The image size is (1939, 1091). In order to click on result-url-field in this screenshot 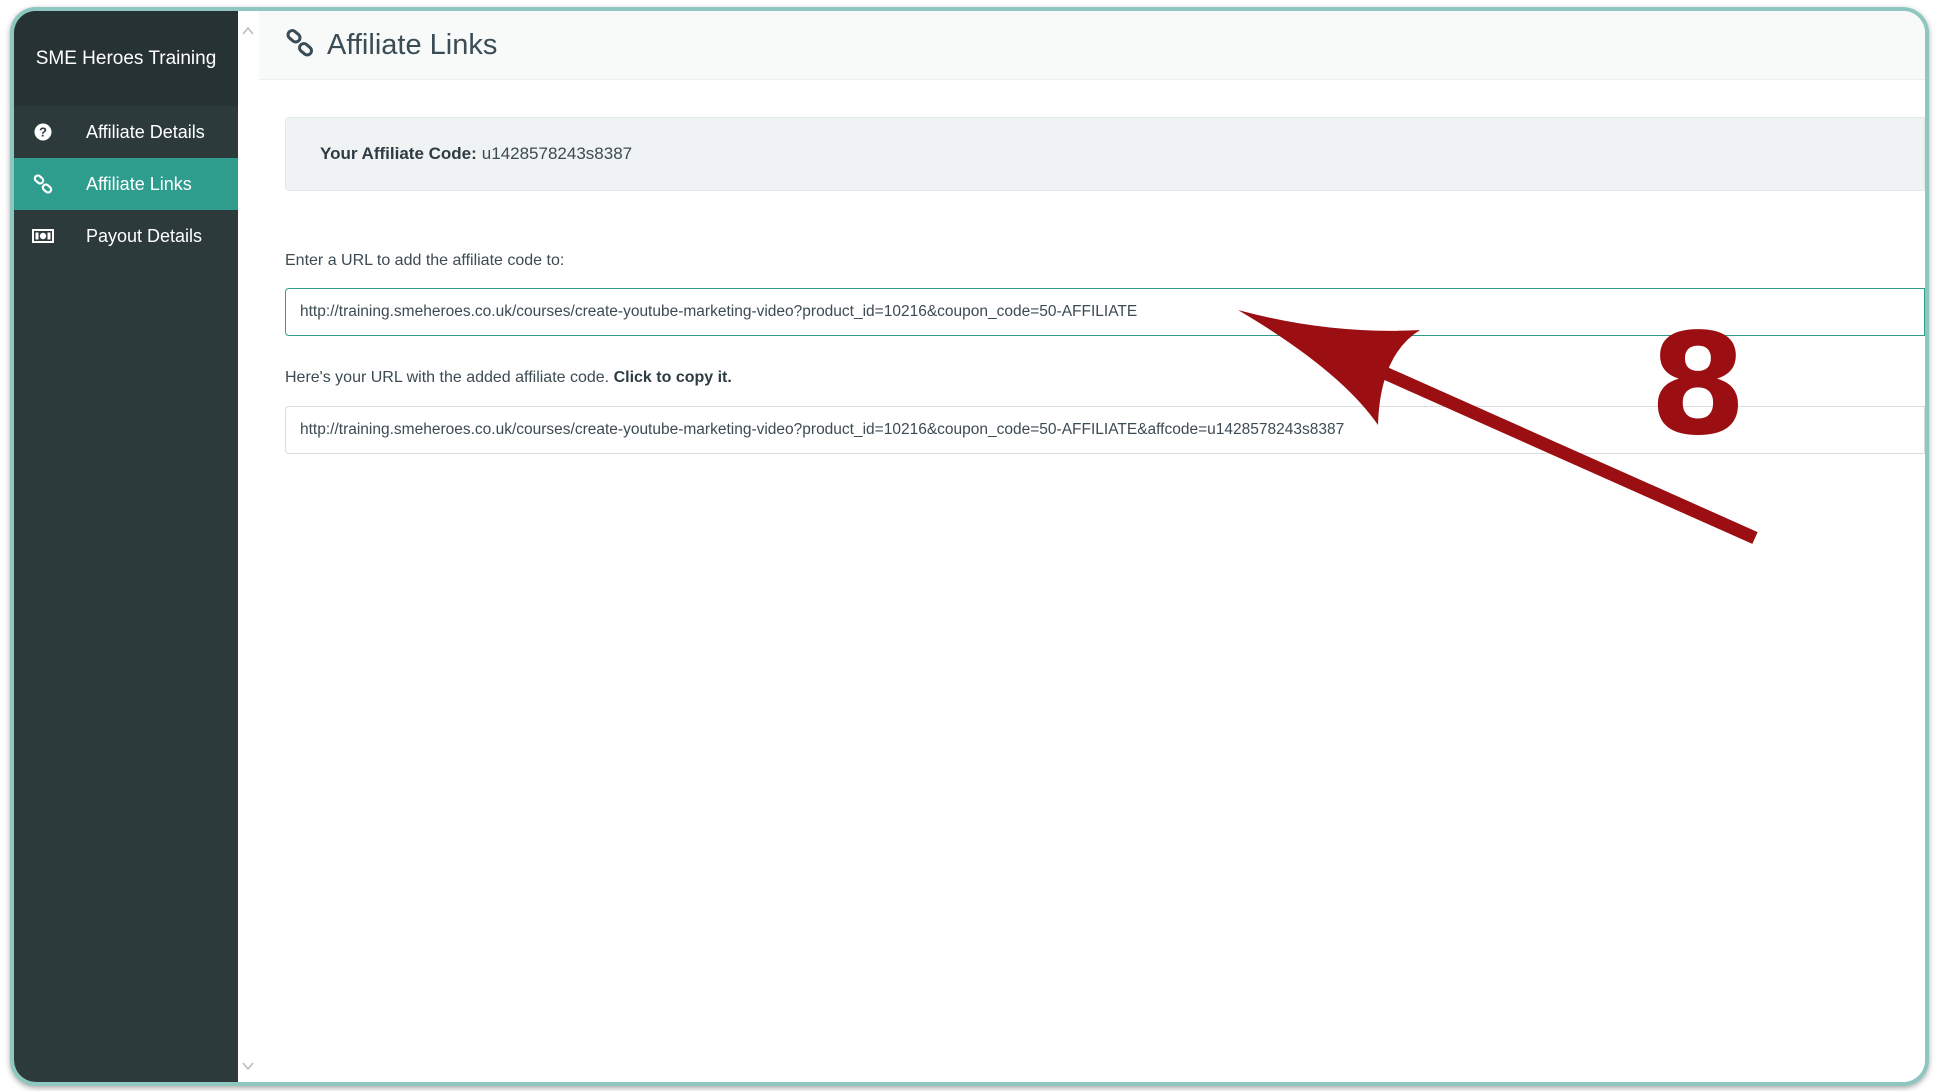, I will do `click(1105, 430)`.